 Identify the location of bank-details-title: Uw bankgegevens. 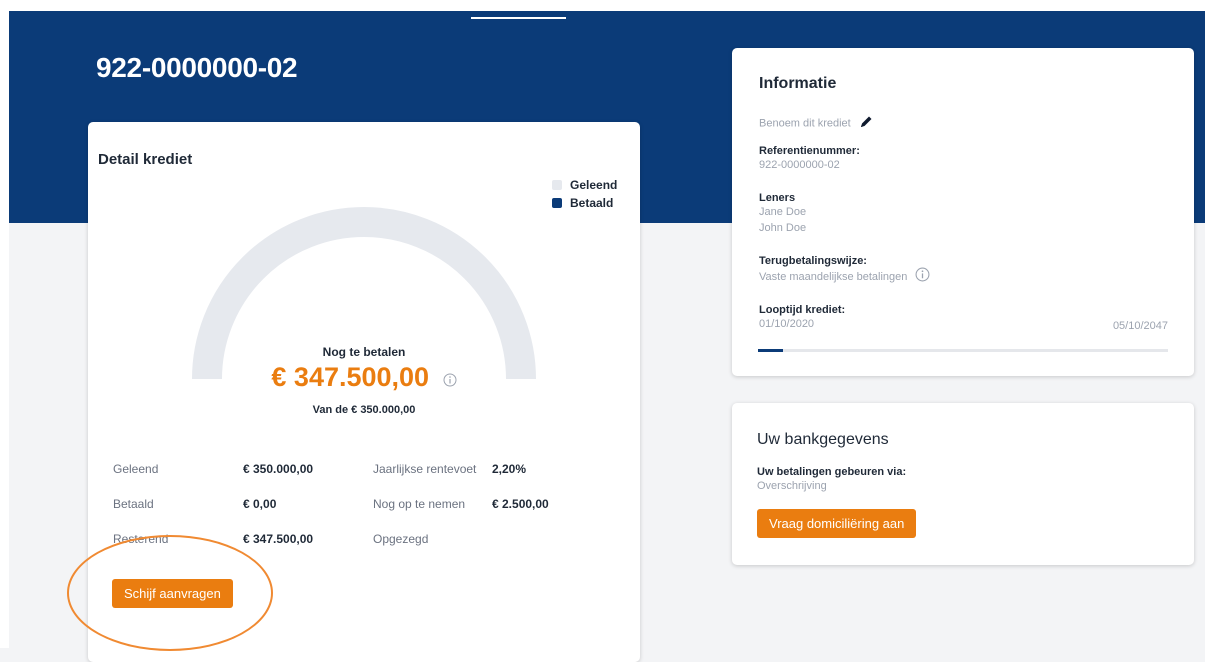
(823, 439).